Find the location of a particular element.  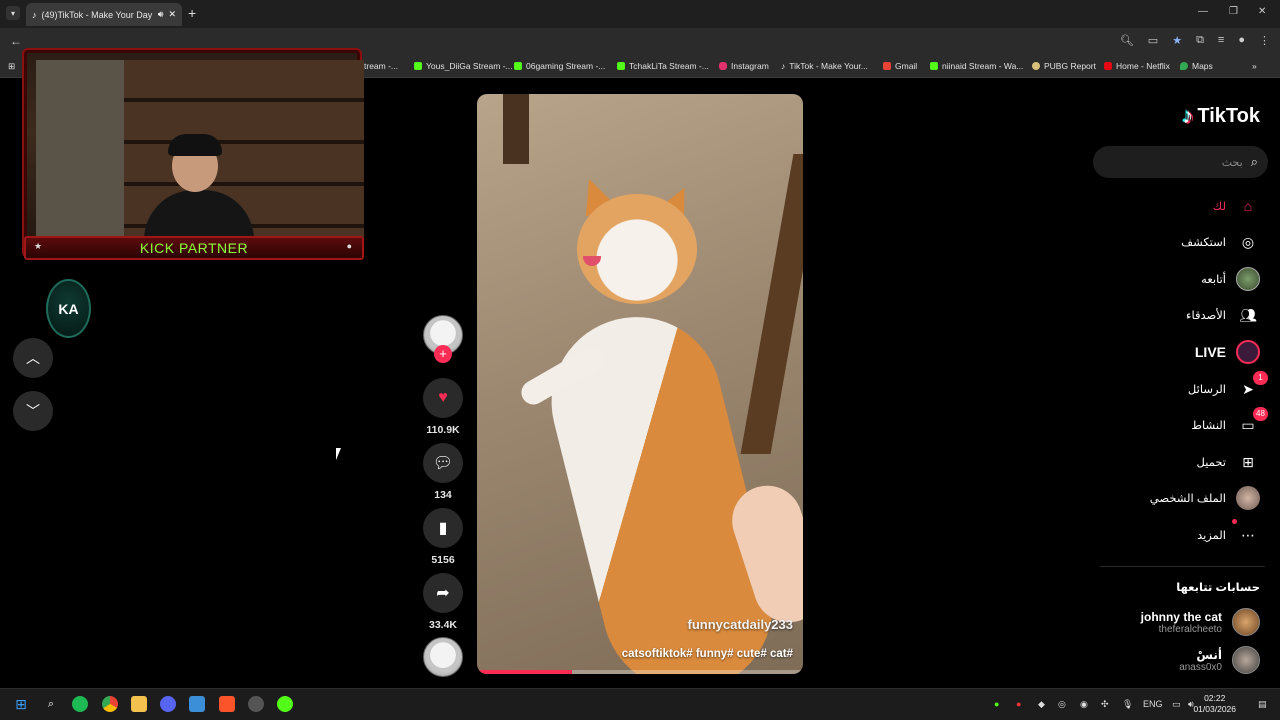

nav-live: LIVE is located at coordinates (1227, 352).